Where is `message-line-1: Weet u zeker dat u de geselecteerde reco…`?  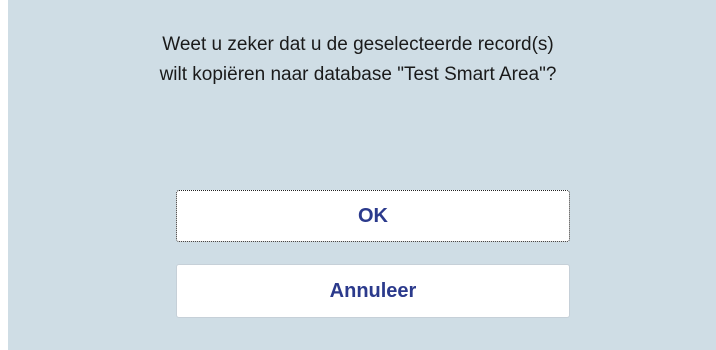 message-line-1: Weet u zeker dat u de geselecteerde reco… is located at coordinates (358, 44).